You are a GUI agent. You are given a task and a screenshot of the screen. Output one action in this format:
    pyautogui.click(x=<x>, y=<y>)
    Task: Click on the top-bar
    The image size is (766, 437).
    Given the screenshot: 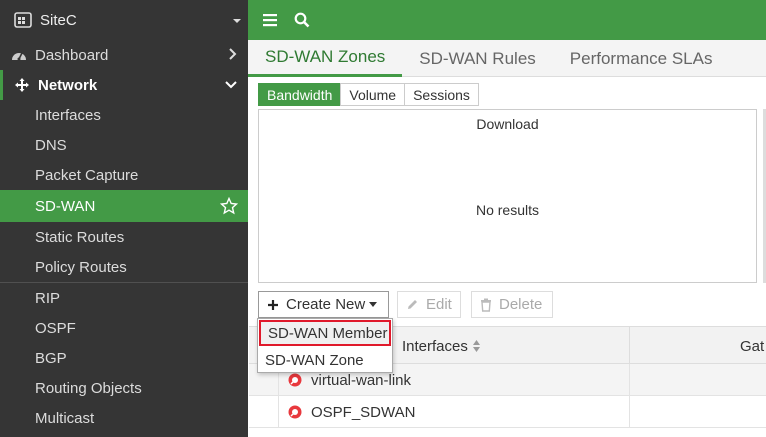 What is the action you would take?
    pyautogui.click(x=507, y=20)
    